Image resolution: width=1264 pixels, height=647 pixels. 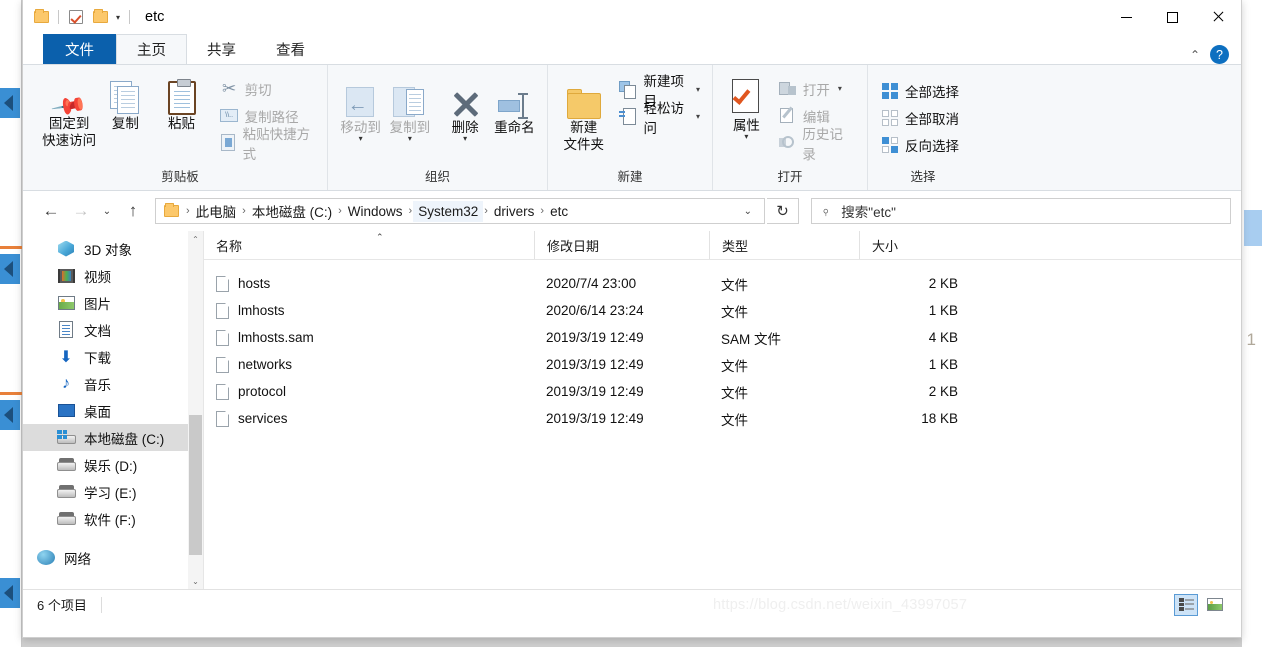 What do you see at coordinates (133, 211) in the screenshot?
I see `up-button: ↑` at bounding box center [133, 211].